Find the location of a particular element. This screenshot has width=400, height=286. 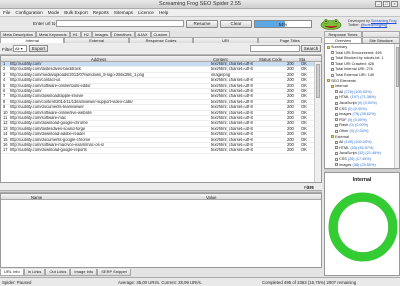

clear-button: Clear is located at coordinates (236, 24).